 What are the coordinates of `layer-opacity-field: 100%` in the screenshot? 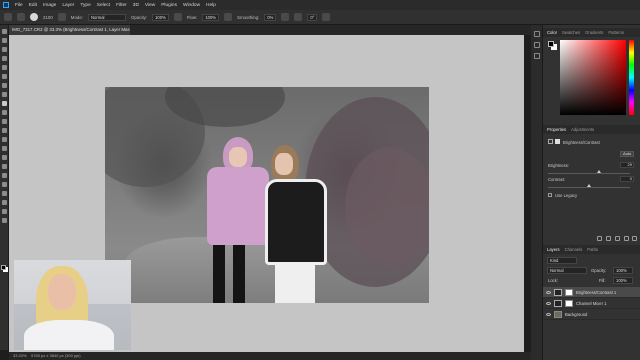 It's located at (623, 270).